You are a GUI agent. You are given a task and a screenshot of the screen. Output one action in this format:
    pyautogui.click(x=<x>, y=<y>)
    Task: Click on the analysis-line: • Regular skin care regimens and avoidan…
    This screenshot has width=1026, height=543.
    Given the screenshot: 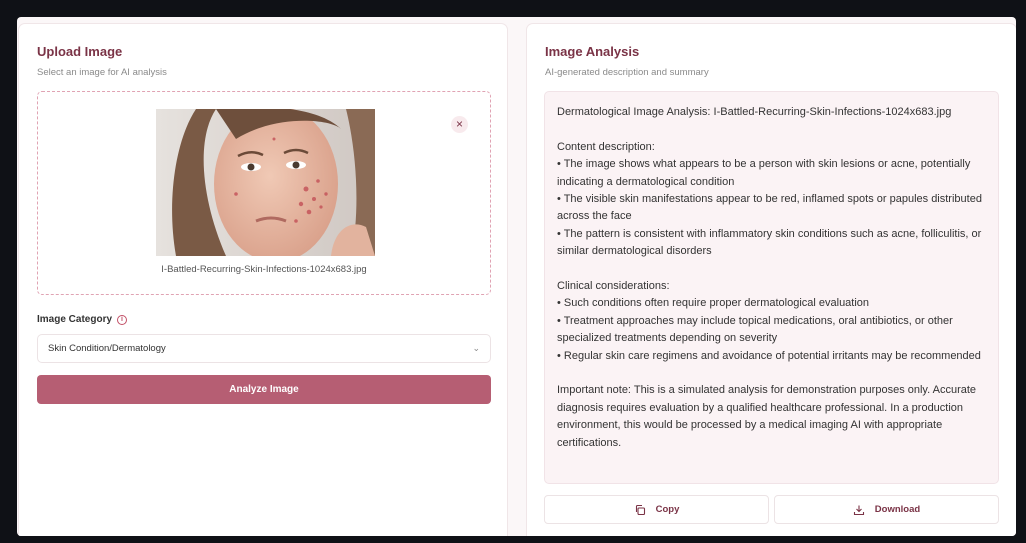 What is the action you would take?
    pyautogui.click(x=769, y=355)
    